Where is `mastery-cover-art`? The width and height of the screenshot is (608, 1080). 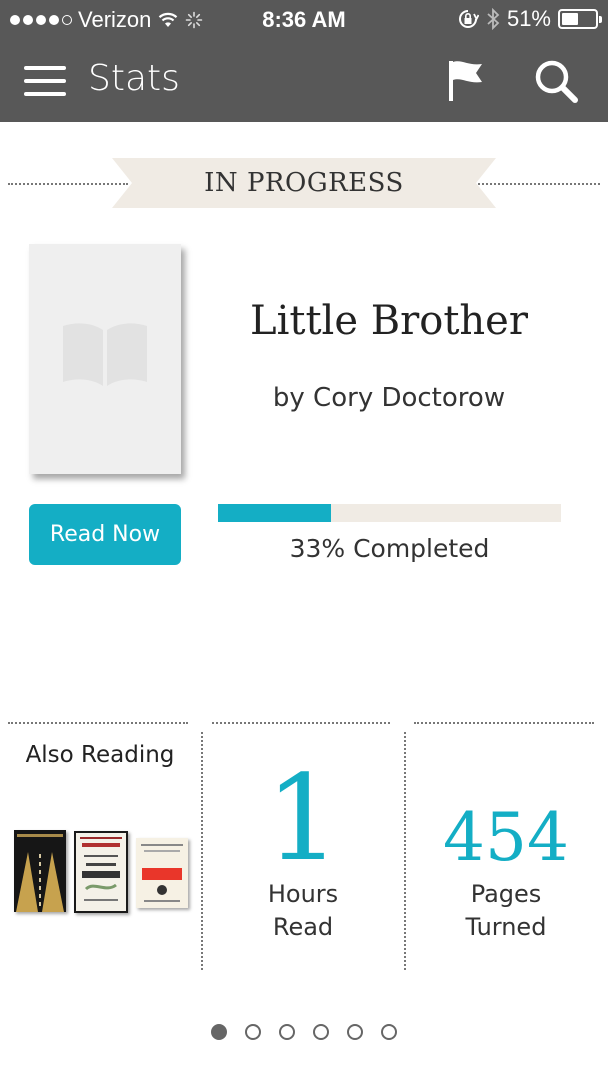 mastery-cover-art is located at coordinates (40, 871).